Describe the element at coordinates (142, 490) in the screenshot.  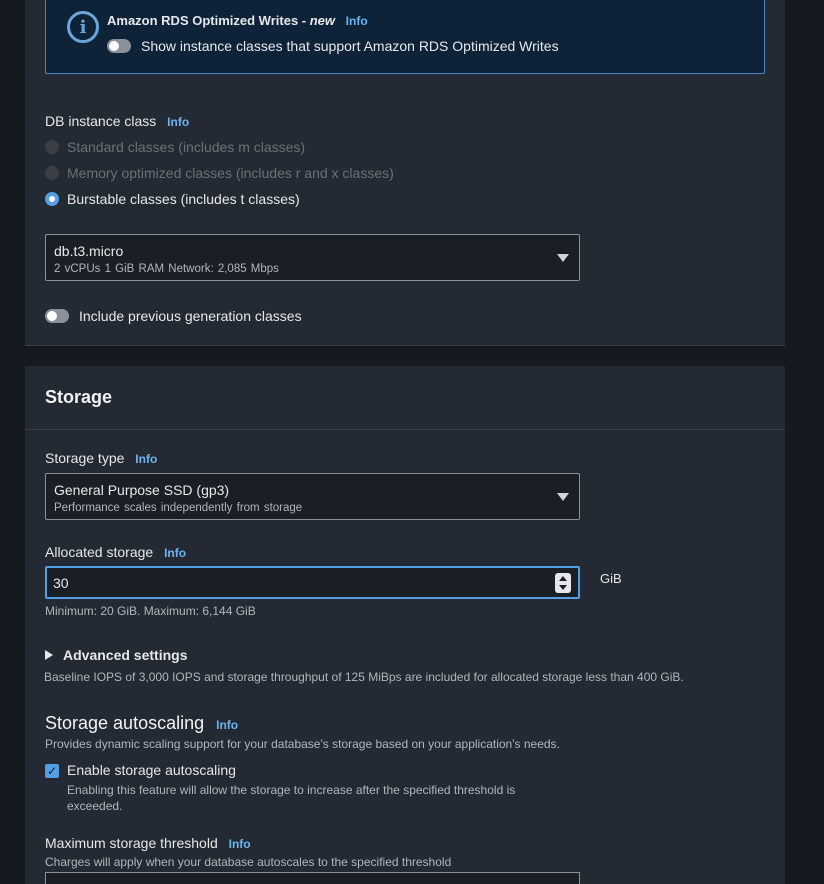
I see `selected-storage-type: General Purpose SSD (gp3)` at that location.